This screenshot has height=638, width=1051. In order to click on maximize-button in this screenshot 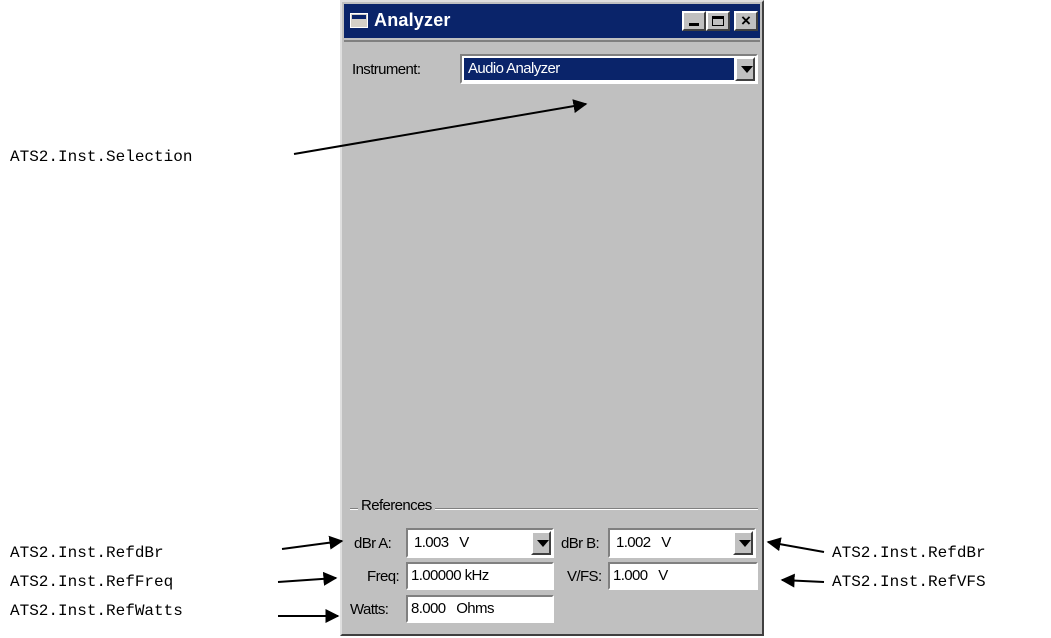, I will do `click(718, 21)`.